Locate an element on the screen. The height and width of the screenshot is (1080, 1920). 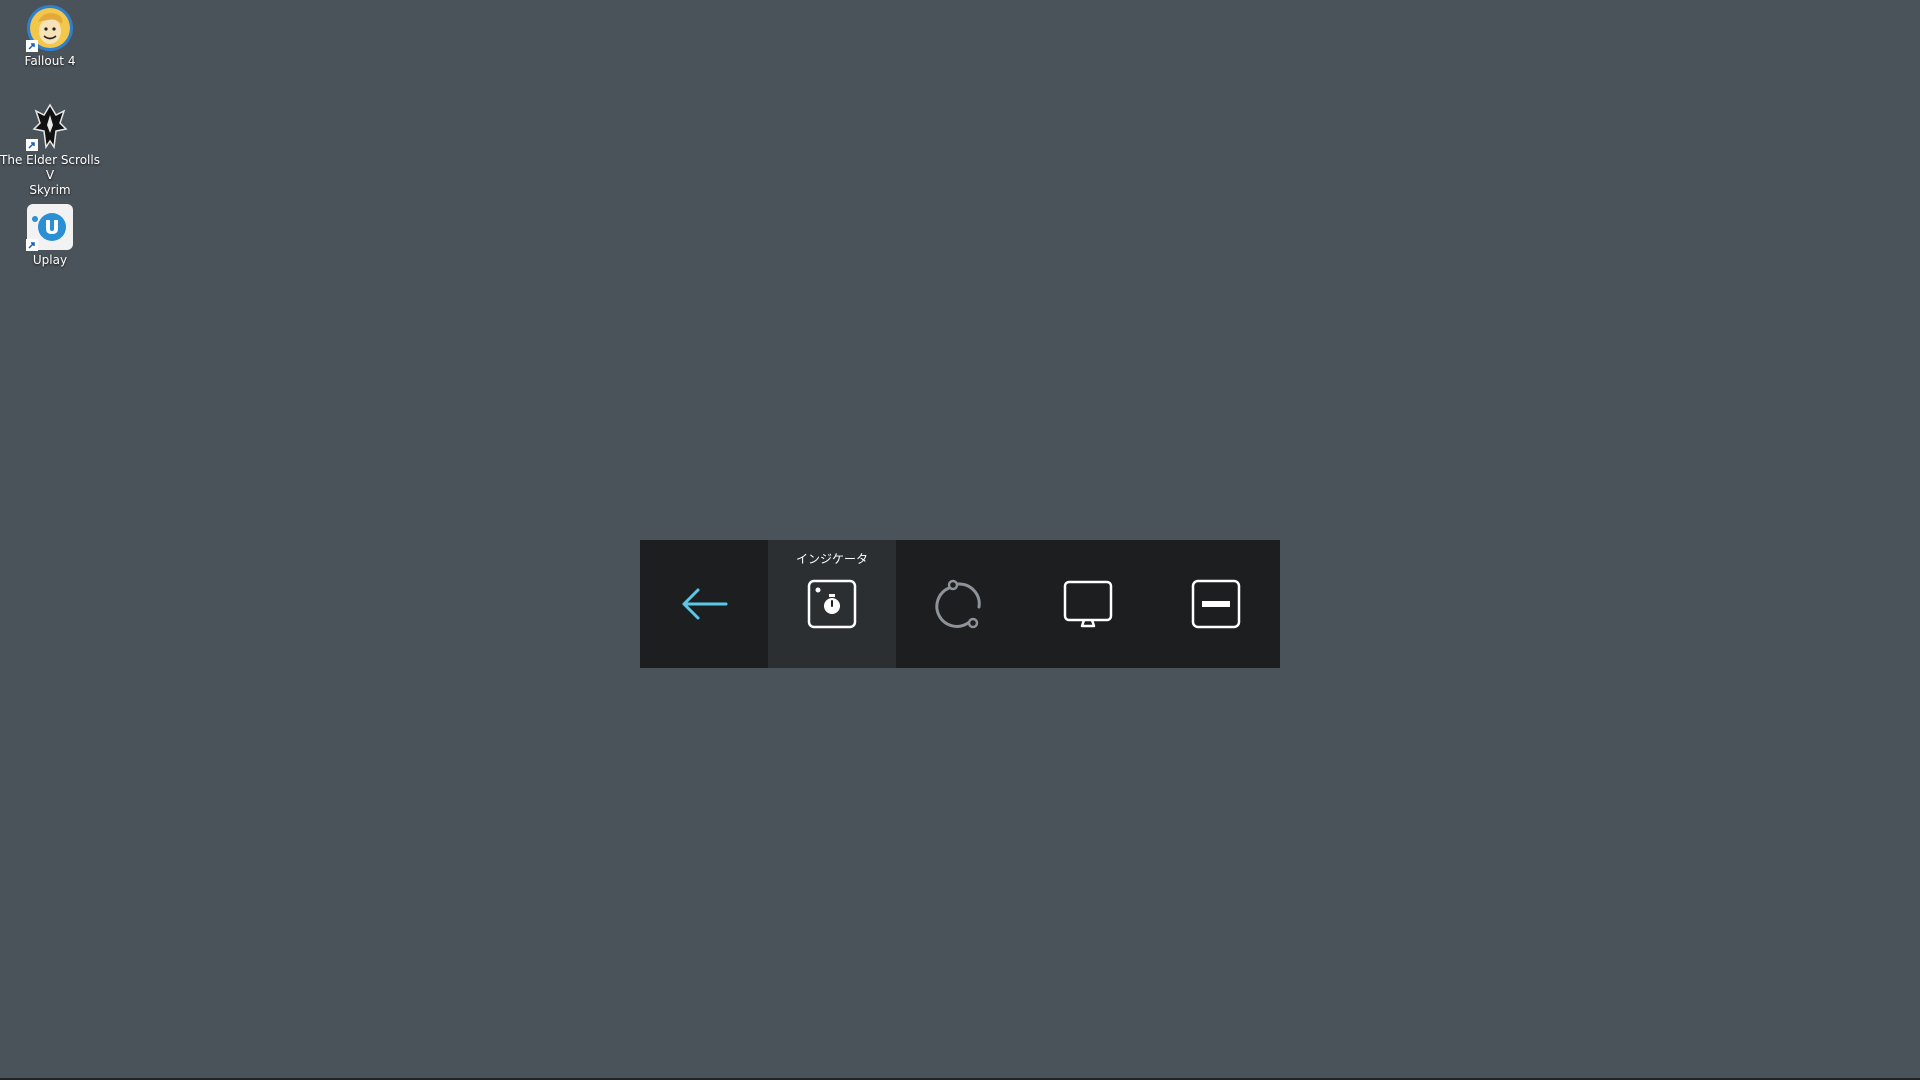
overlay-toolbar: インジケータ is located at coordinates (960, 604).